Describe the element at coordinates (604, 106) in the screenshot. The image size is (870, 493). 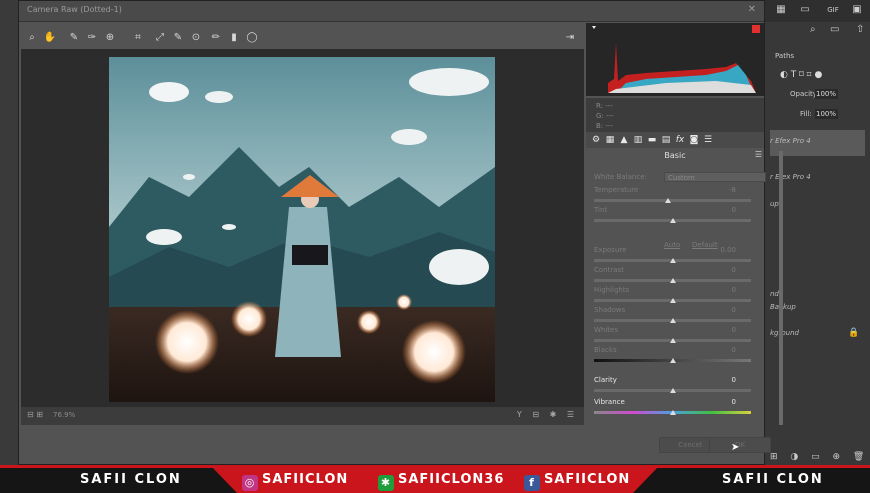
I see `red-value: R: ---` at that location.